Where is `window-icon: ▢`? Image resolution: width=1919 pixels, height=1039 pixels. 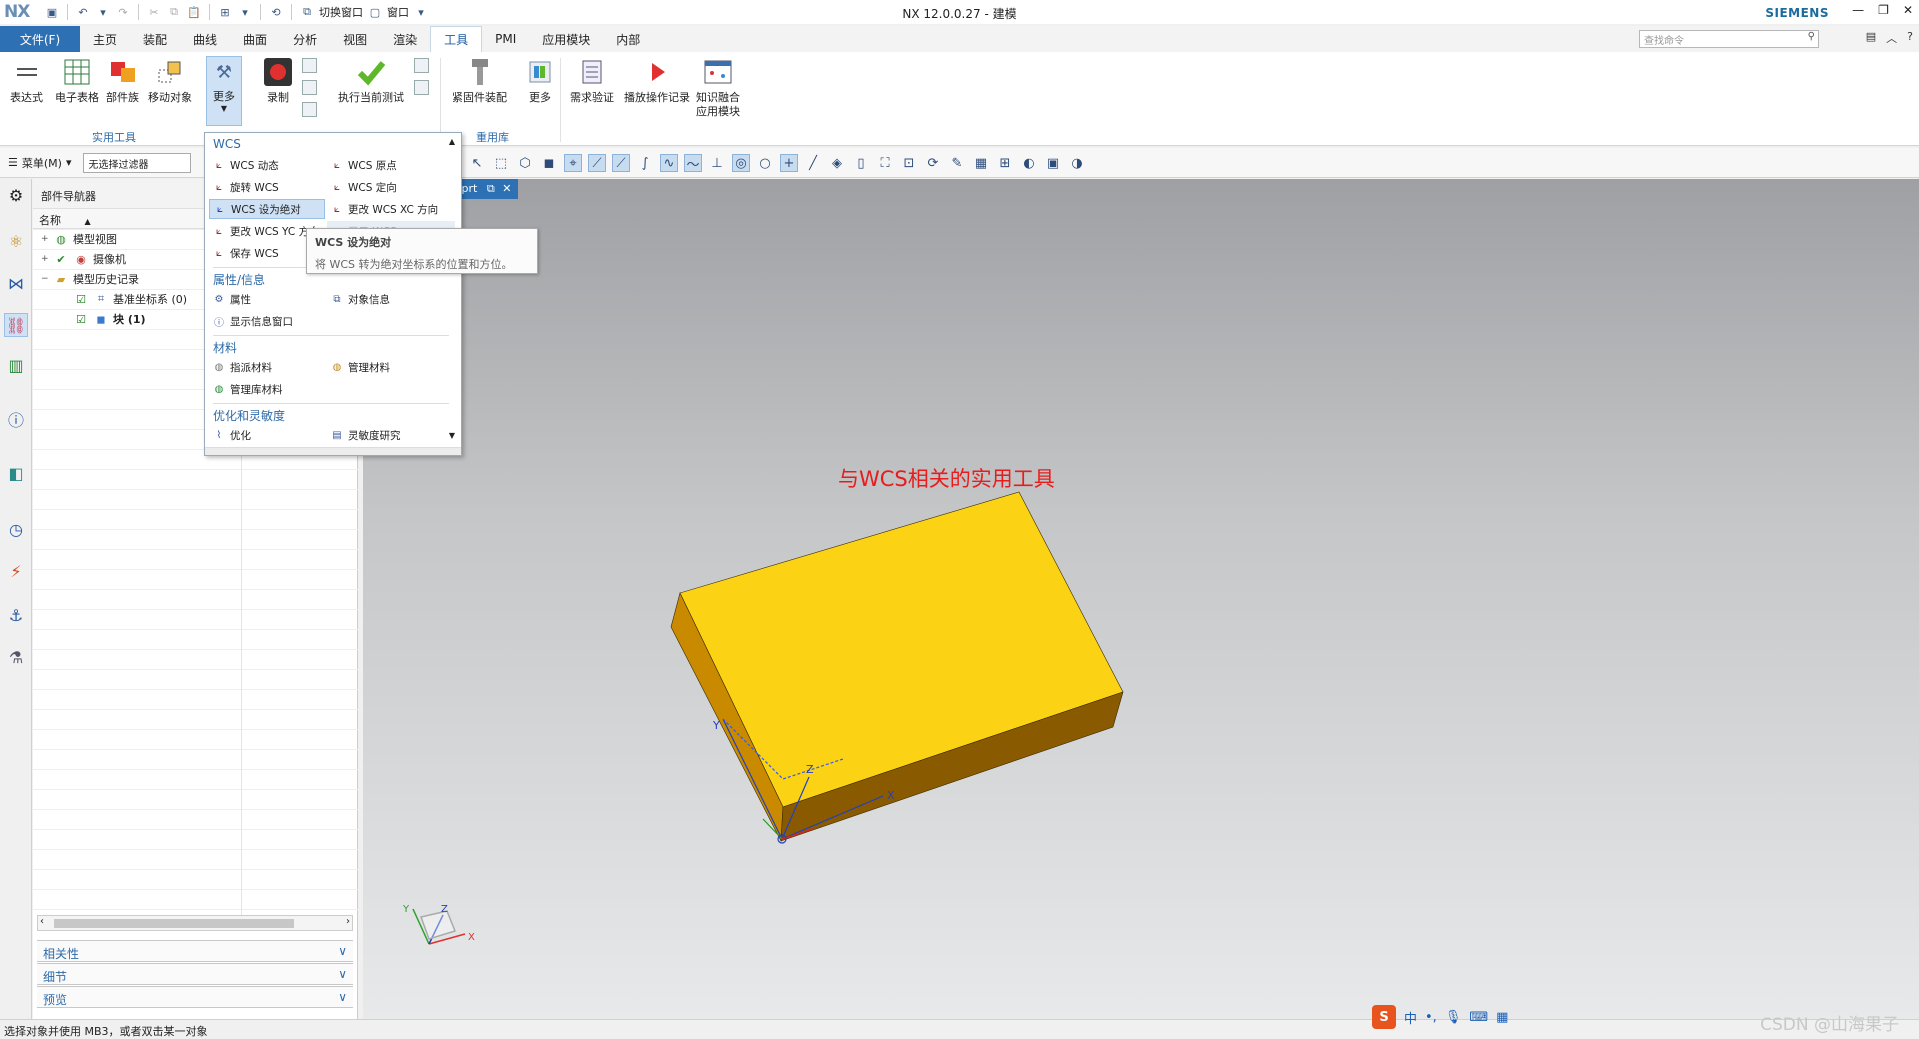
window-icon: ▢ is located at coordinates (375, 12).